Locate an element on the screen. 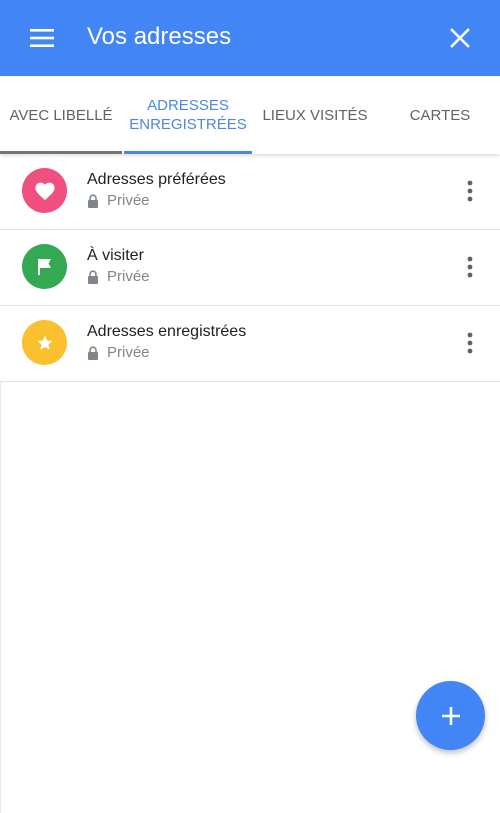  flag-icon is located at coordinates (44, 266).